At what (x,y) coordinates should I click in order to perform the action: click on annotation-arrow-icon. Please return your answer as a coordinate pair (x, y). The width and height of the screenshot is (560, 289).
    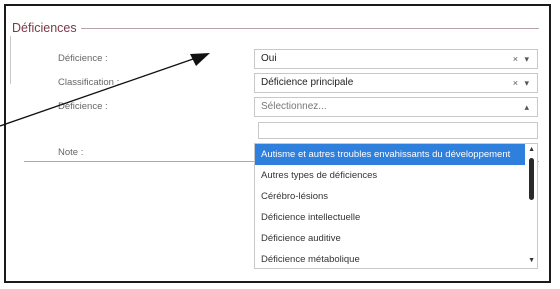
    Looking at the image, I should click on (105, 90).